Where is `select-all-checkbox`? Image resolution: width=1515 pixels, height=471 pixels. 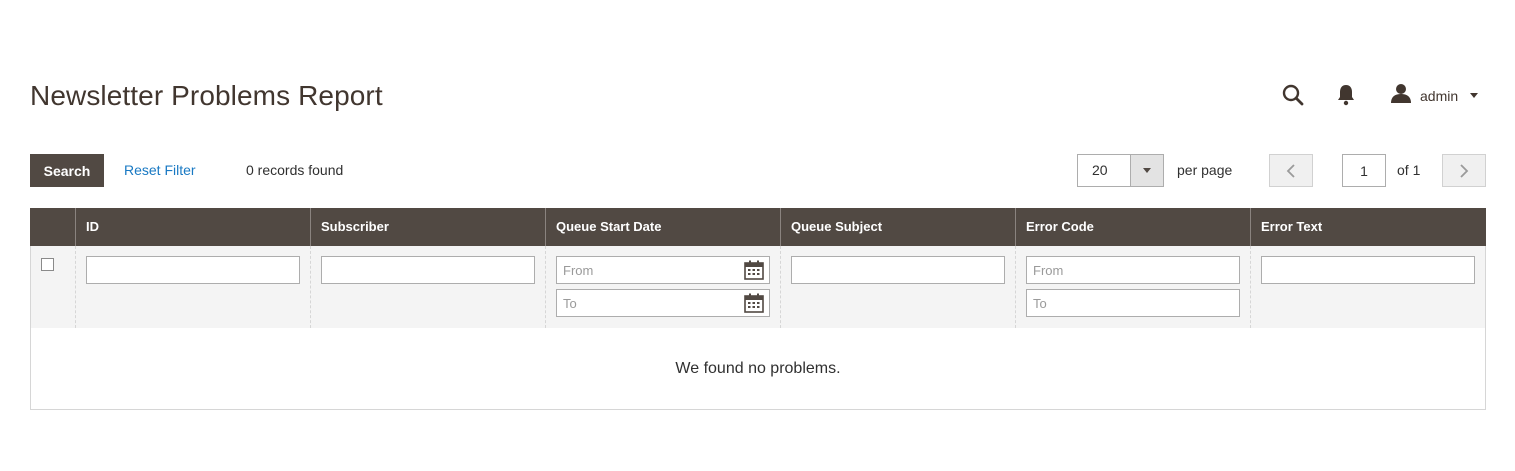
select-all-checkbox is located at coordinates (47, 264).